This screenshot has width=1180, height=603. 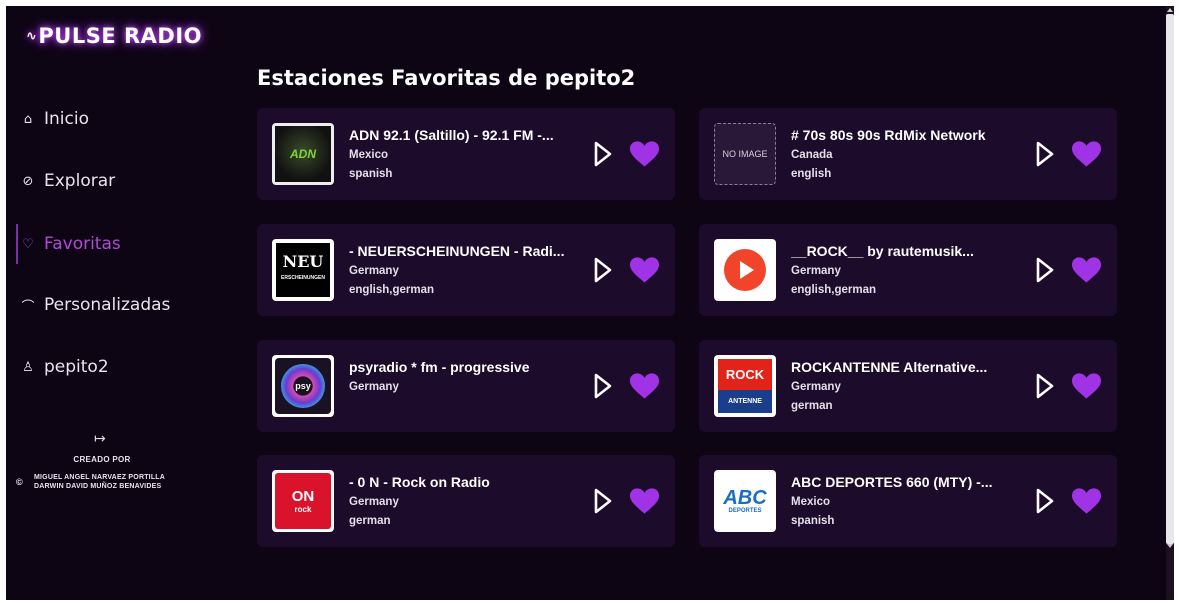 What do you see at coordinates (303, 278) in the screenshot?
I see `station-logo-subtext: ERSCHEINUNGEN` at bounding box center [303, 278].